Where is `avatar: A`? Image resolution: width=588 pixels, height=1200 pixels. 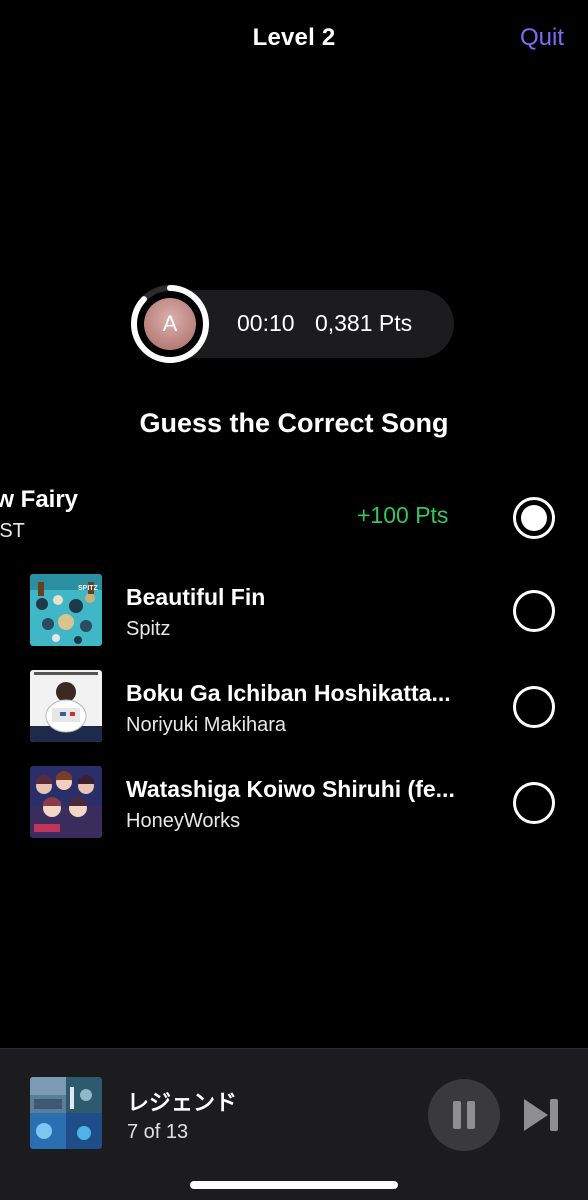 avatar: A is located at coordinates (170, 324).